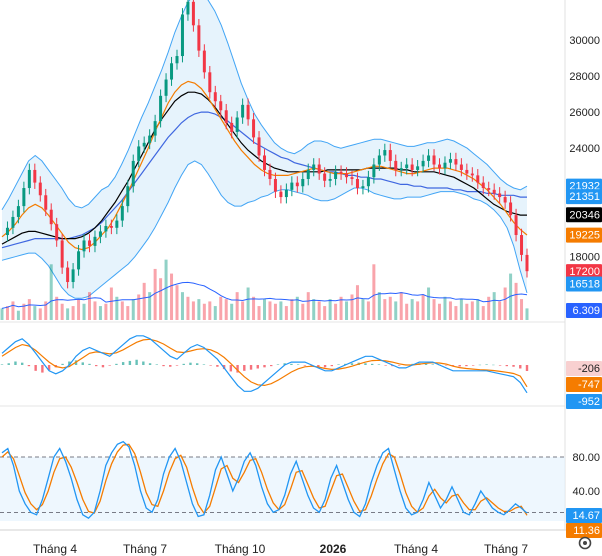  What do you see at coordinates (586, 311) in the screenshot?
I see `volume-badge: 6.309` at bounding box center [586, 311].